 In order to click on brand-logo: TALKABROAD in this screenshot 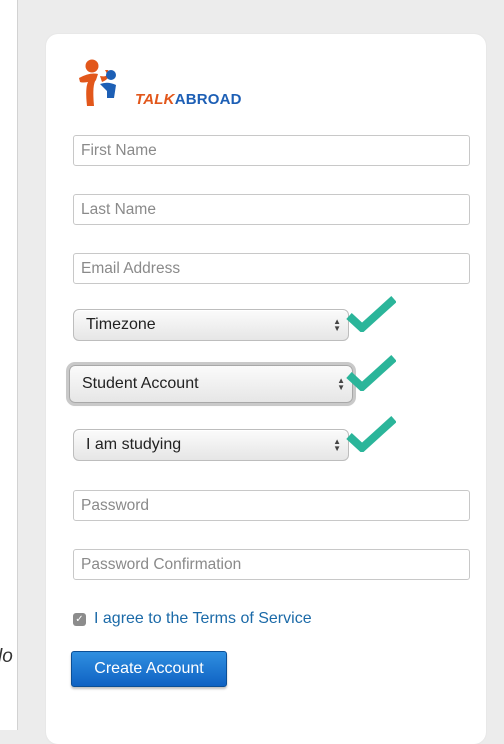, I will do `click(176, 83)`.